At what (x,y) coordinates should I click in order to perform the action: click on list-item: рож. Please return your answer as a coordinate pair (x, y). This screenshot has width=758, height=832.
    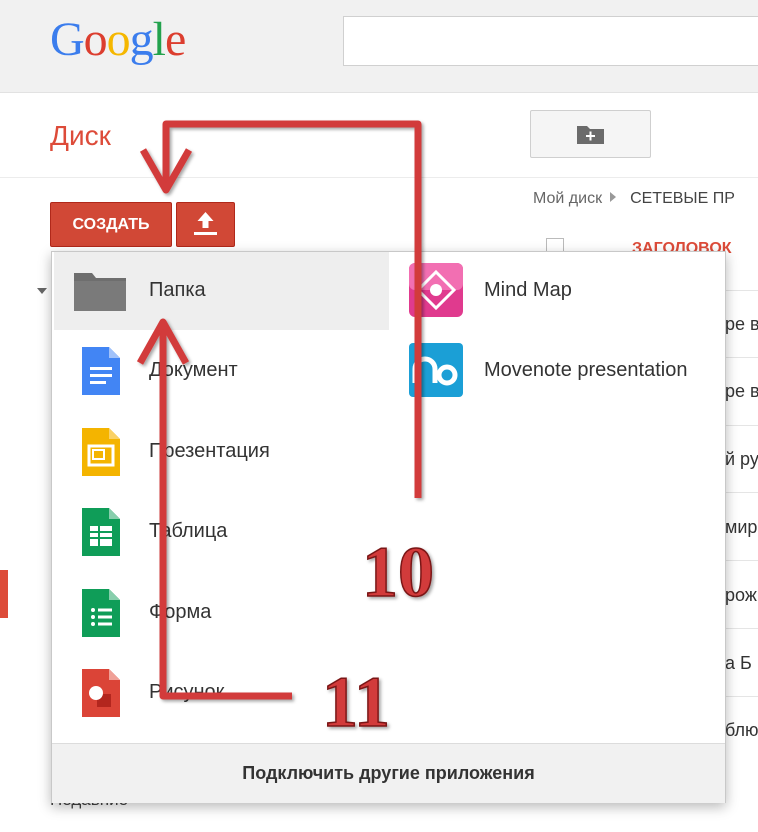
    Looking at the image, I should click on (741, 595).